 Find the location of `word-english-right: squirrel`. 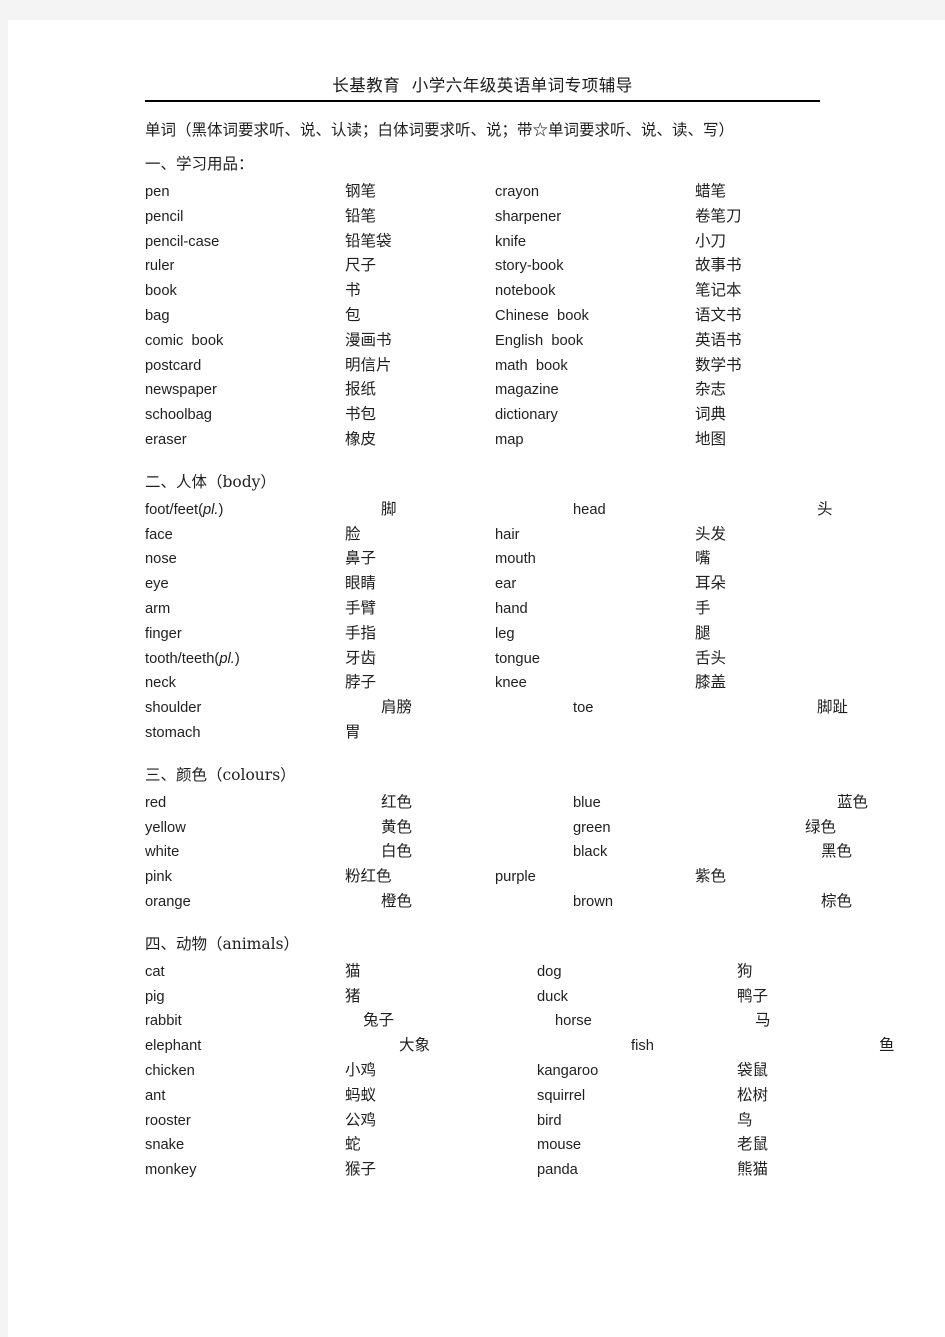

word-english-right: squirrel is located at coordinates (561, 1095).